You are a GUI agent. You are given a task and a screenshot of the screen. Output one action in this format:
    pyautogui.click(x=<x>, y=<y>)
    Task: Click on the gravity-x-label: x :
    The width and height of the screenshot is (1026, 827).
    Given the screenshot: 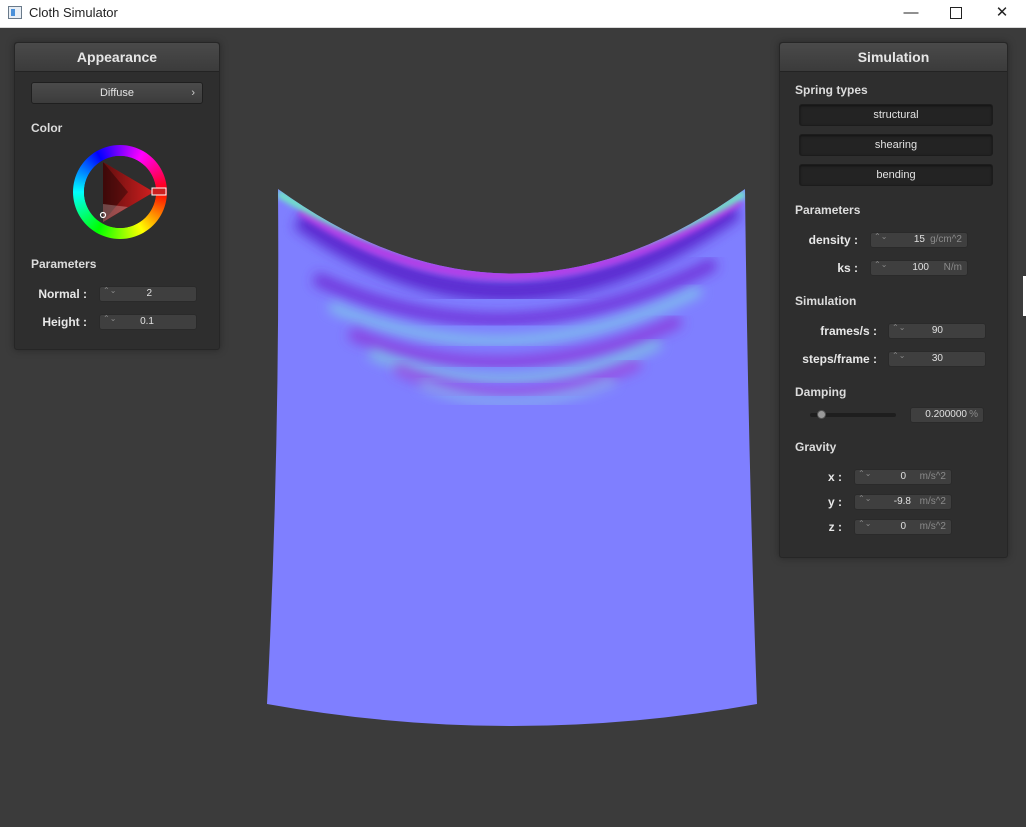 What is the action you would take?
    pyautogui.click(x=834, y=477)
    